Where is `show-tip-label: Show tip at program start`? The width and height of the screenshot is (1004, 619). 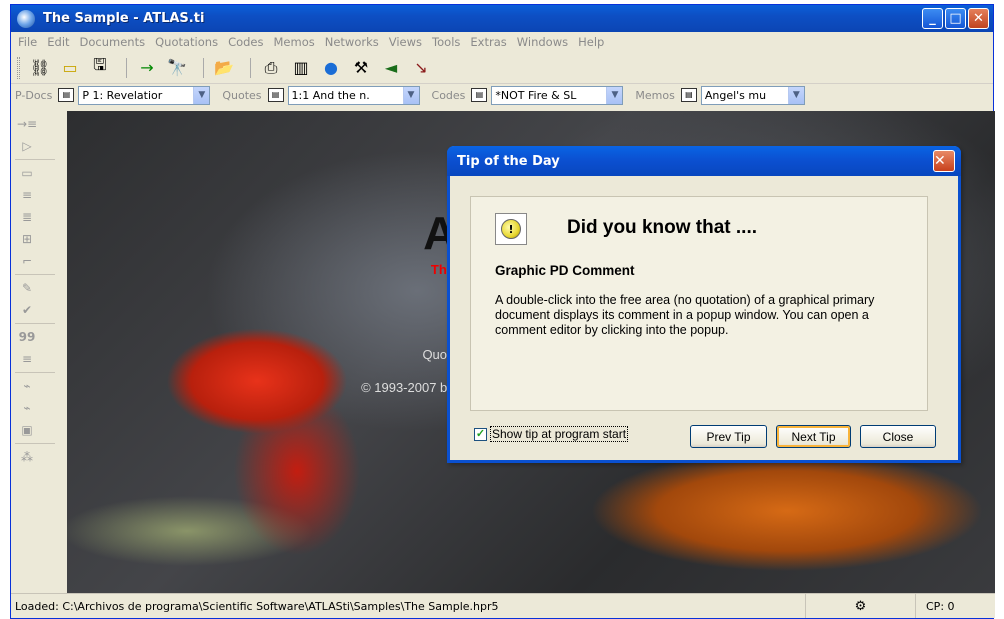 show-tip-label: Show tip at program start is located at coordinates (559, 434).